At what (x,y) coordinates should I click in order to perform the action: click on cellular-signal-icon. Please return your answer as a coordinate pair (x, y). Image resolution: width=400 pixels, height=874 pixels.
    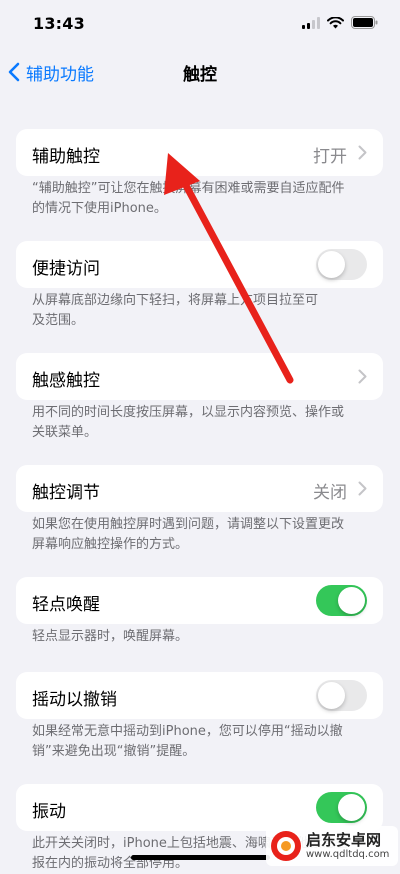
    Looking at the image, I should click on (311, 22).